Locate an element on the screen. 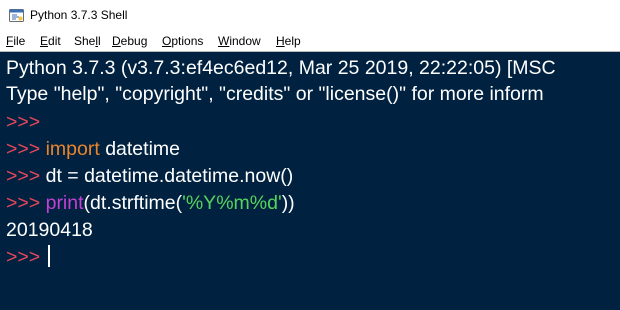 This screenshot has height=310, width=620. text-cursor is located at coordinates (48, 256).